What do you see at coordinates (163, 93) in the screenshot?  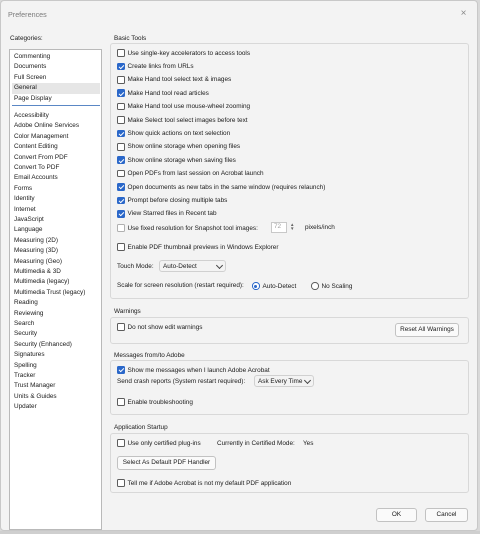 I see `basic-tools-option: Make Hand tool read articles` at bounding box center [163, 93].